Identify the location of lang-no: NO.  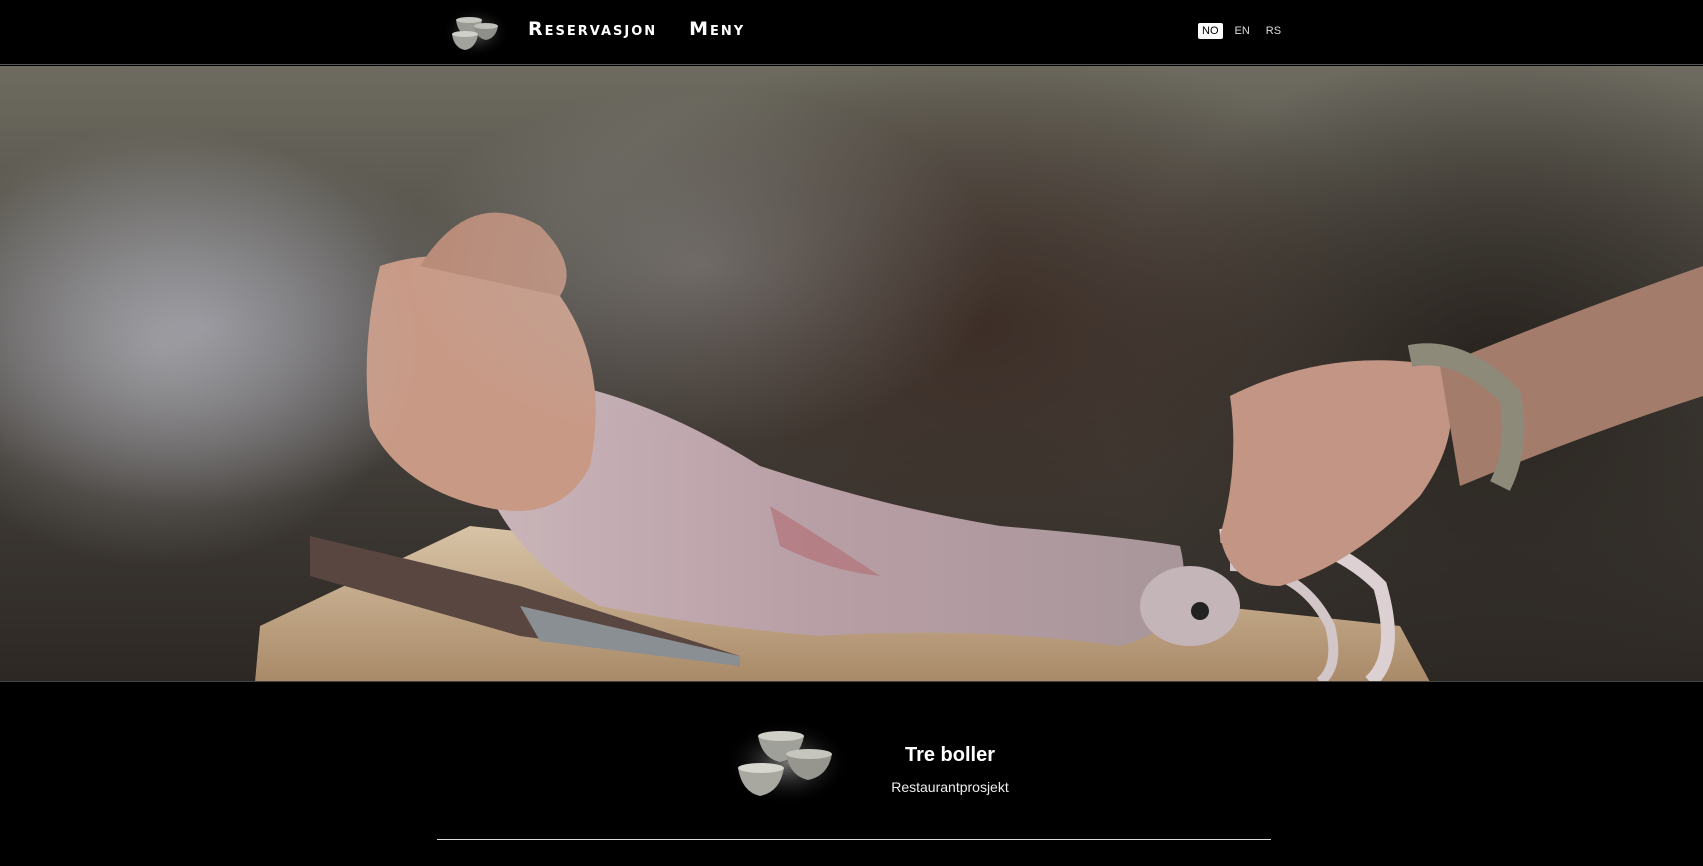
(1210, 31).